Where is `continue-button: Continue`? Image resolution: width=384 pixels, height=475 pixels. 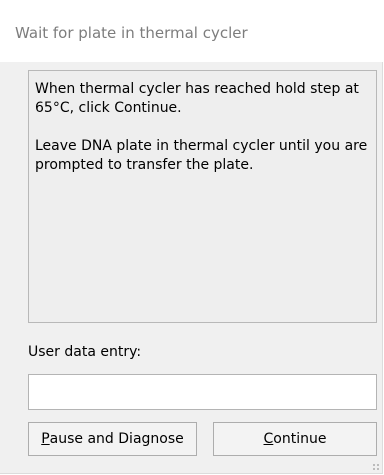
continue-button: Continue is located at coordinates (295, 439).